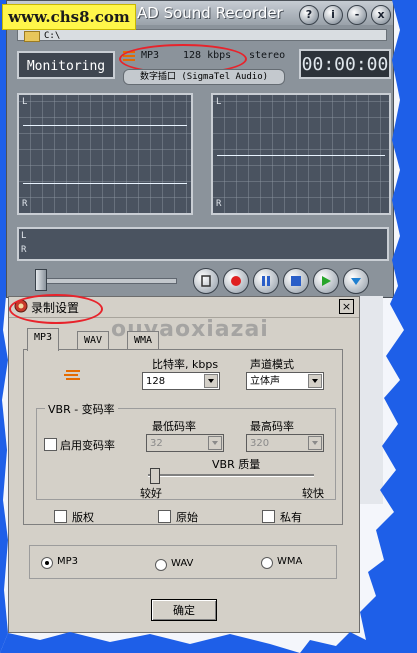 Image resolution: width=417 pixels, height=653 pixels. Describe the element at coordinates (43, 339) in the screenshot. I see `tab-mp3: MP3` at that location.